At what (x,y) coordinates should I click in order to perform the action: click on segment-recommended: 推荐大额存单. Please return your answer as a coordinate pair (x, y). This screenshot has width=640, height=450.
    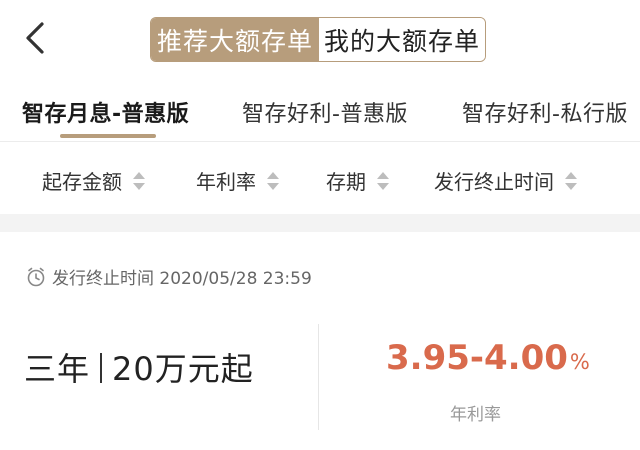
    Looking at the image, I should click on (235, 39).